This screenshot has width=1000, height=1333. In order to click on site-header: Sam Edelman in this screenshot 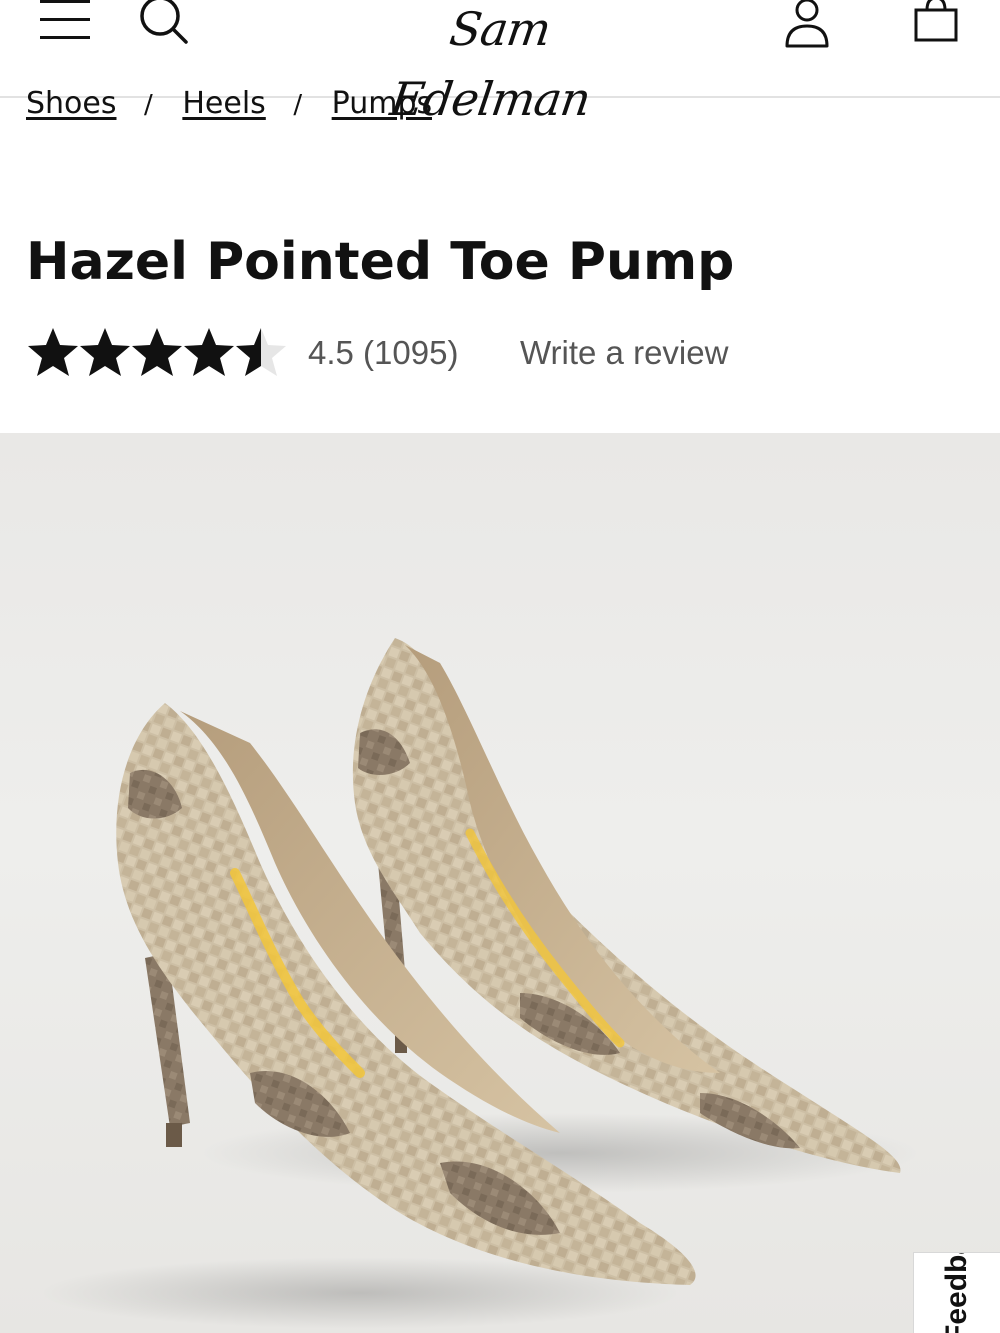, I will do `click(500, 63)`.